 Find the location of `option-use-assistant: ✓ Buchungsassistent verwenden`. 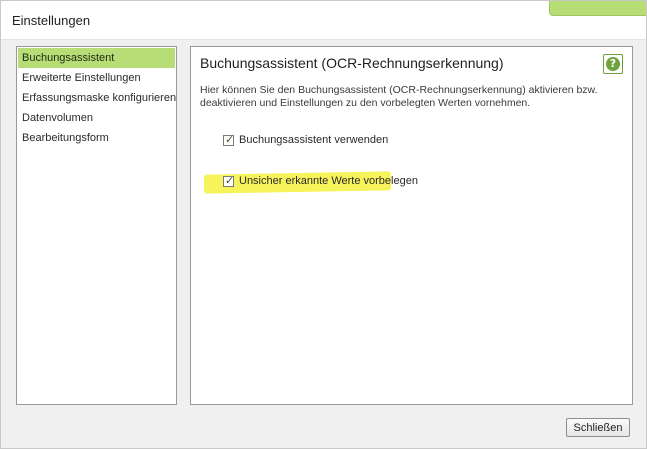

option-use-assistant: ✓ Buchungsassistent verwenden is located at coordinates (305, 140).